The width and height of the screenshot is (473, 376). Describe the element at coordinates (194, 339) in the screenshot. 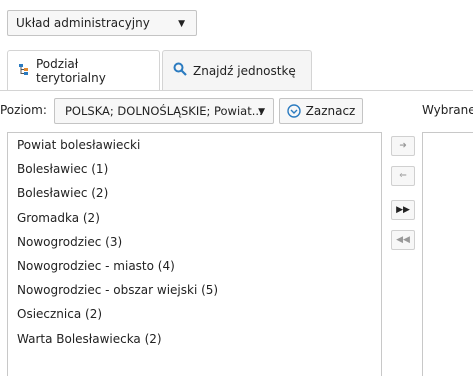

I see `list-item: Warta Bolesławiecka (2)` at that location.